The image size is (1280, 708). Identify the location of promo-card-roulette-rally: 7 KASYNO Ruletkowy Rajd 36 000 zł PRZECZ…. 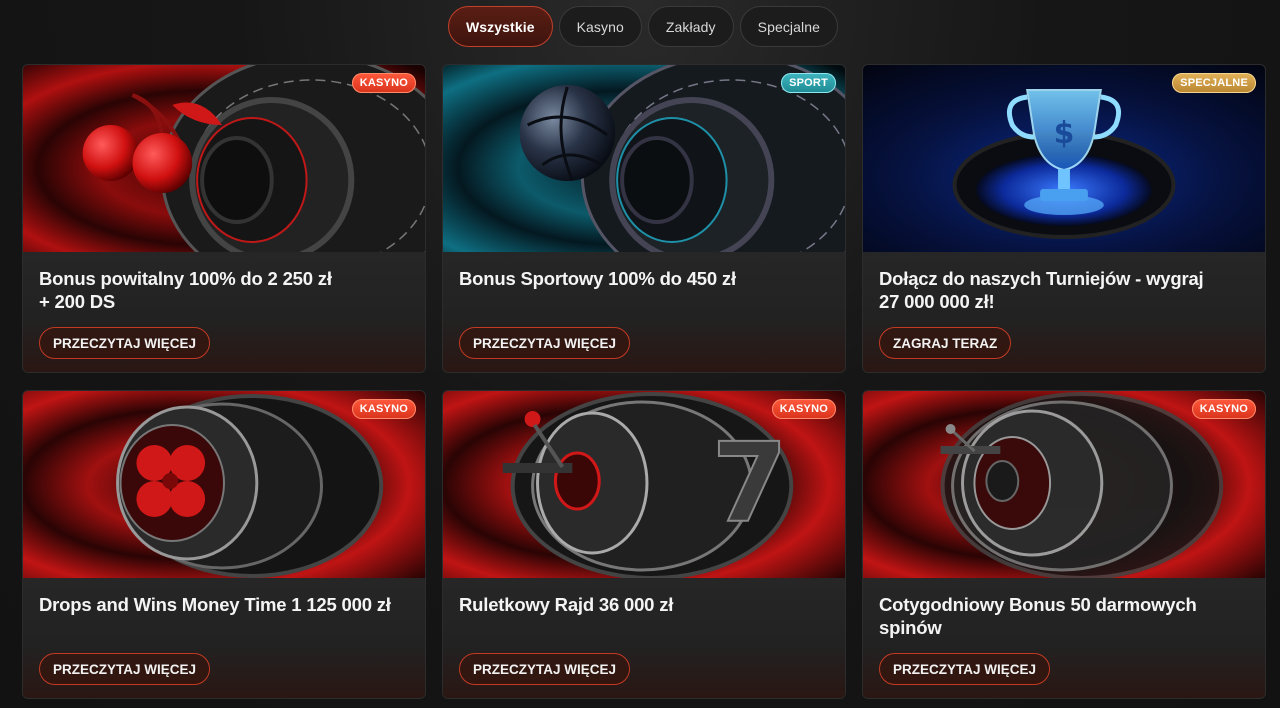
(644, 544).